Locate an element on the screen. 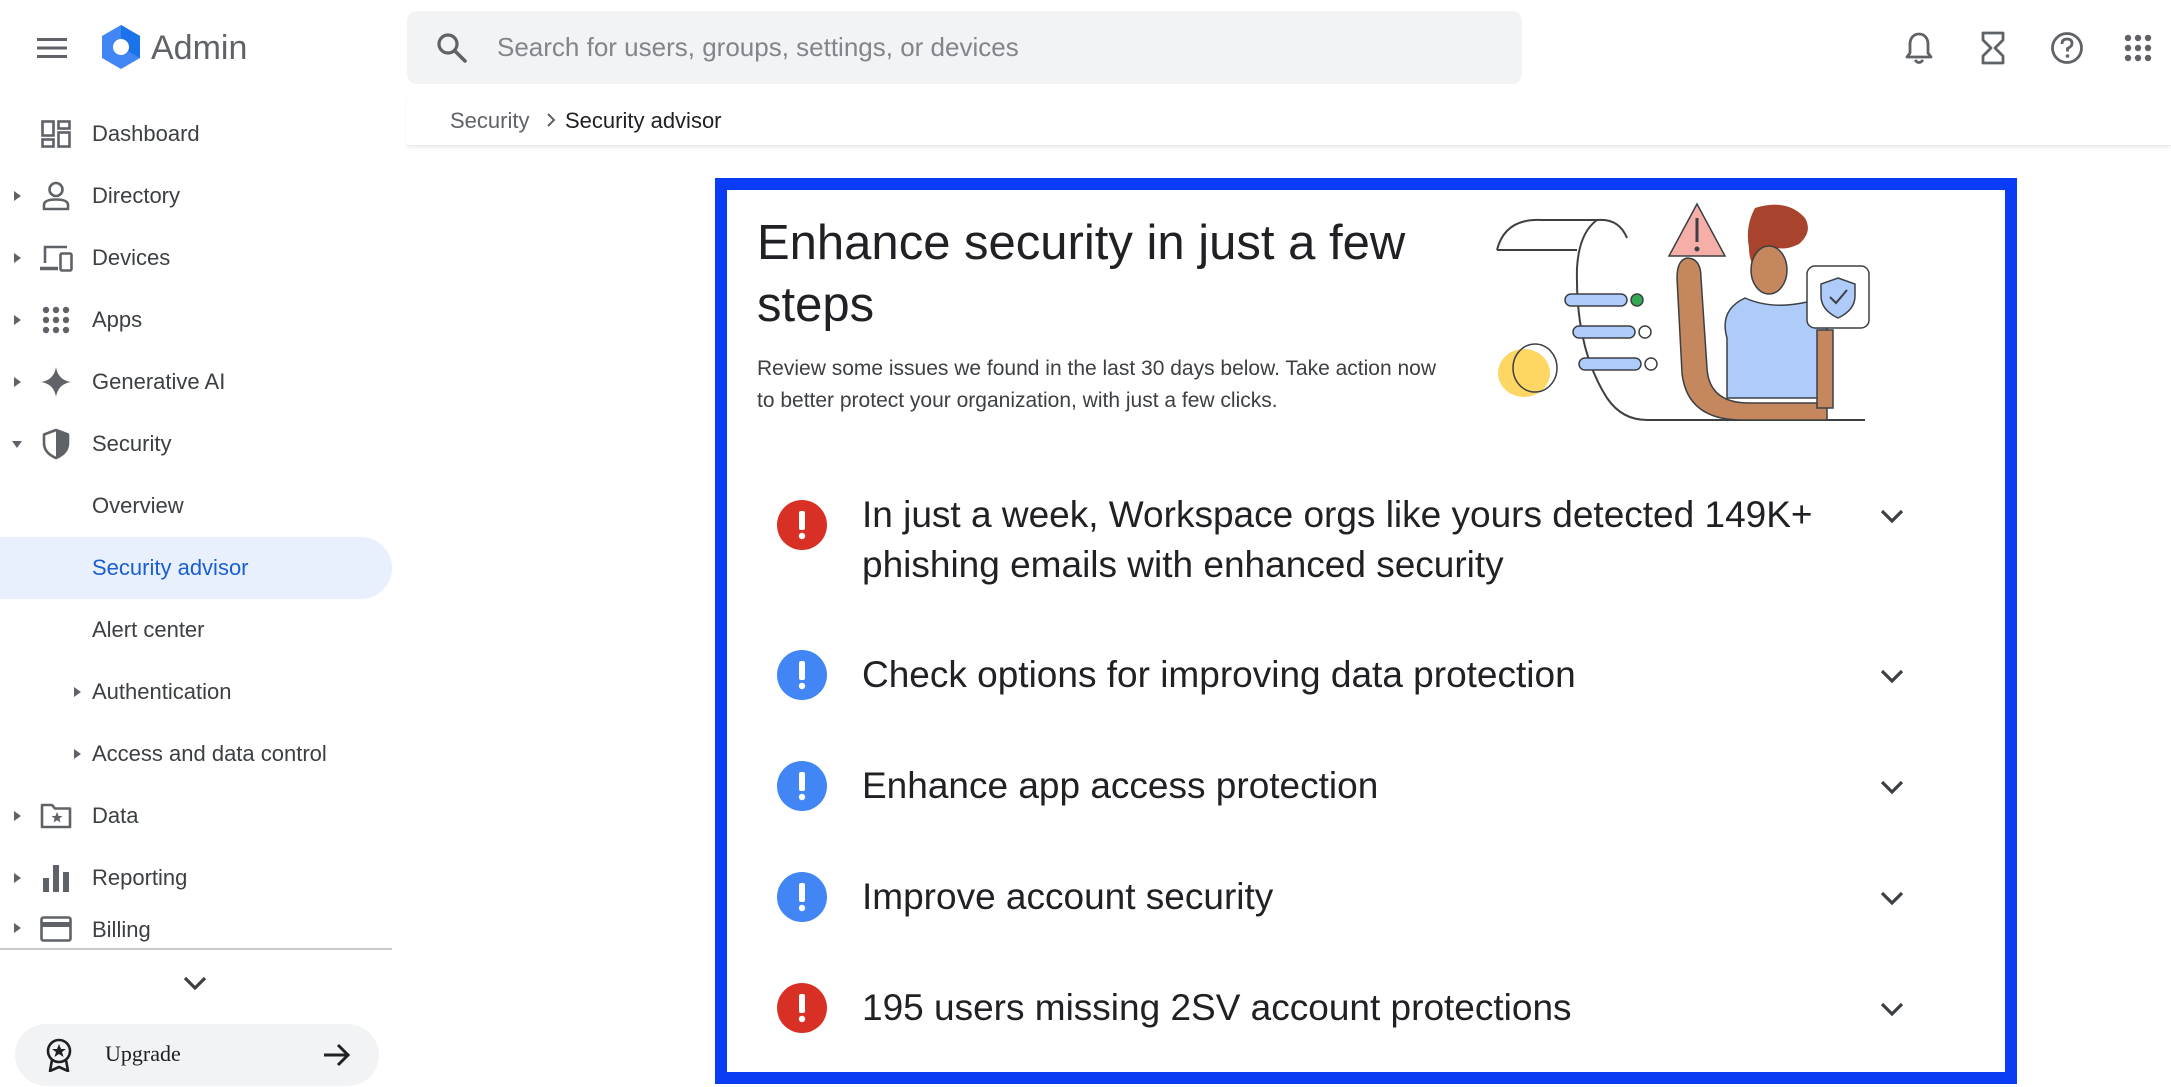 Image resolution: width=2171 pixels, height=1087 pixels. issue-text: Improve account security is located at coordinates (1068, 896).